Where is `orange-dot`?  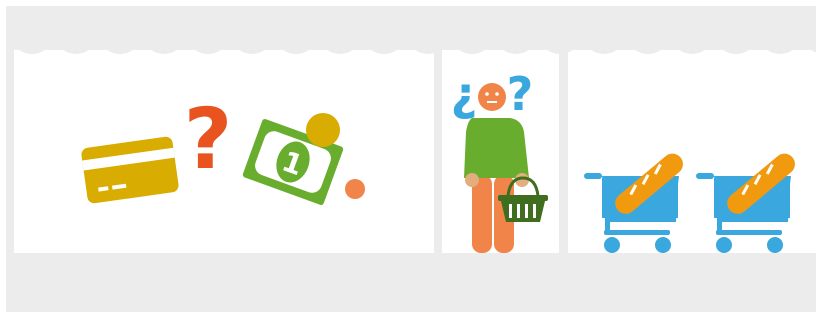 orange-dot is located at coordinates (355, 189).